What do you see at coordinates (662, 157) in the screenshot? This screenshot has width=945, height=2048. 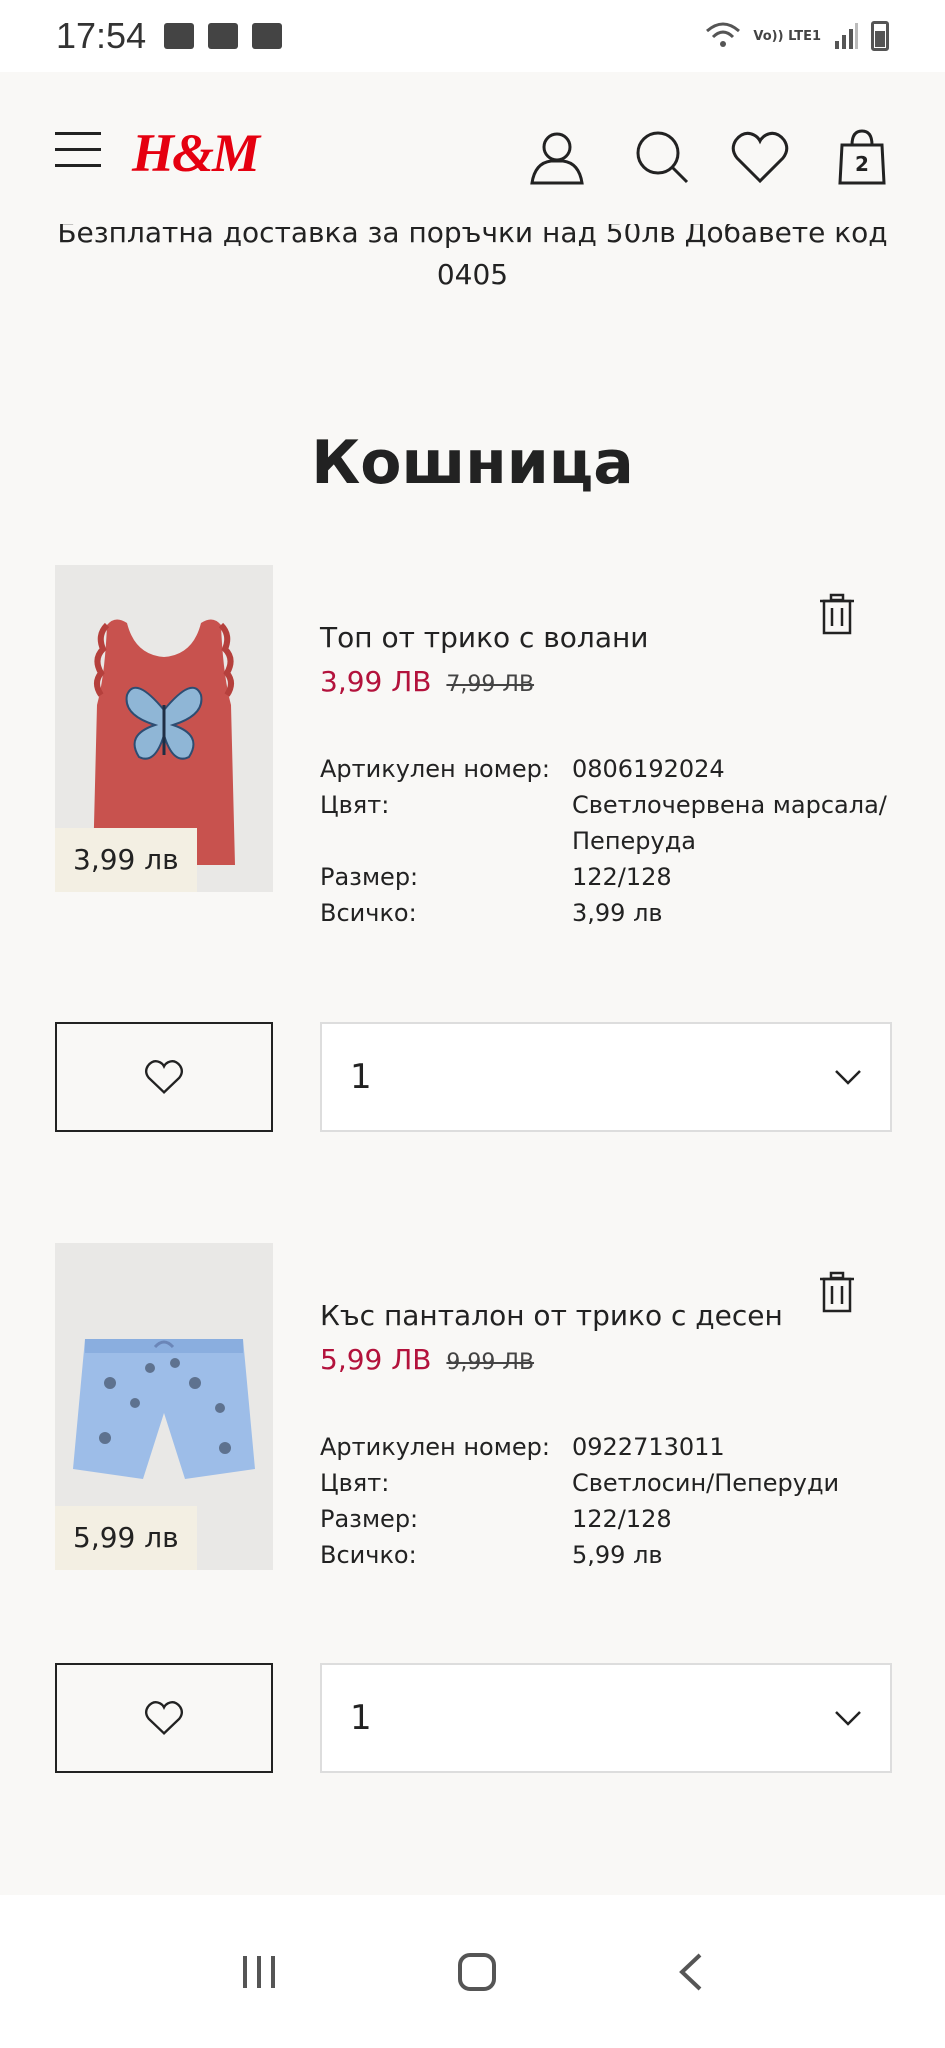 I see `search-icon` at bounding box center [662, 157].